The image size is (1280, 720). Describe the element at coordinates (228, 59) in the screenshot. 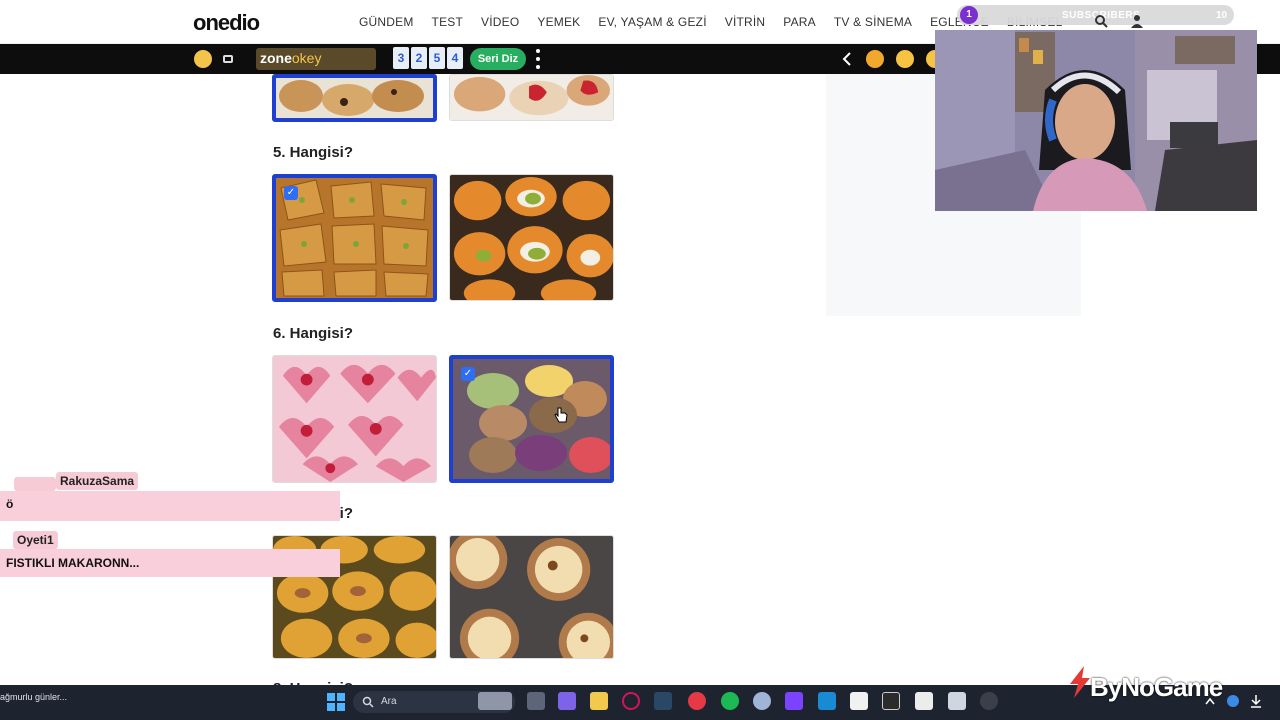

I see `ad-small-icon` at that location.